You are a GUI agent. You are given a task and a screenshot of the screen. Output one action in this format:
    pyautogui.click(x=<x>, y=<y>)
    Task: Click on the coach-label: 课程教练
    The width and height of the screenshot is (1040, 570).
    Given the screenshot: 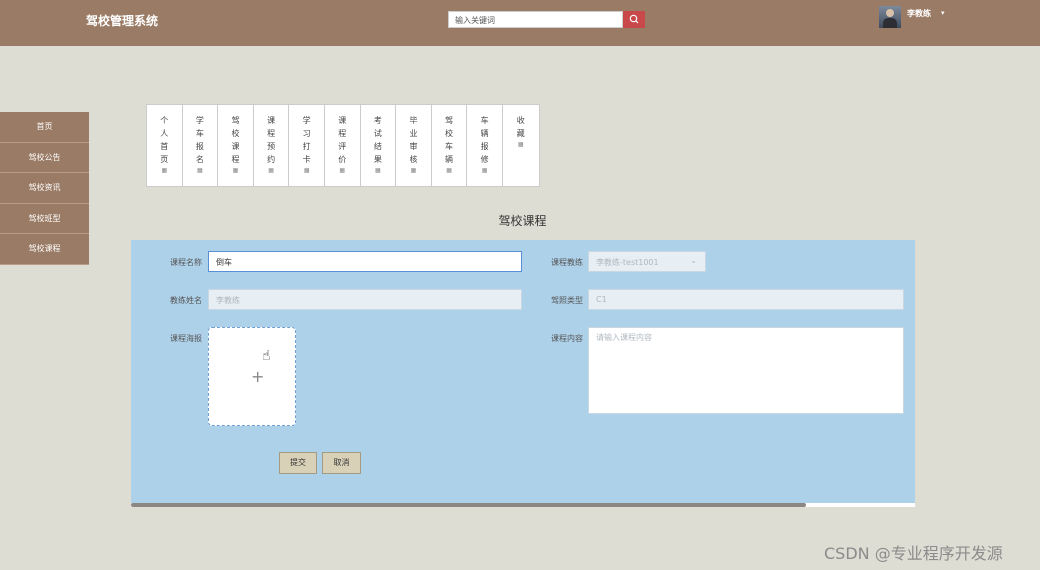 What is the action you would take?
    pyautogui.click(x=567, y=262)
    